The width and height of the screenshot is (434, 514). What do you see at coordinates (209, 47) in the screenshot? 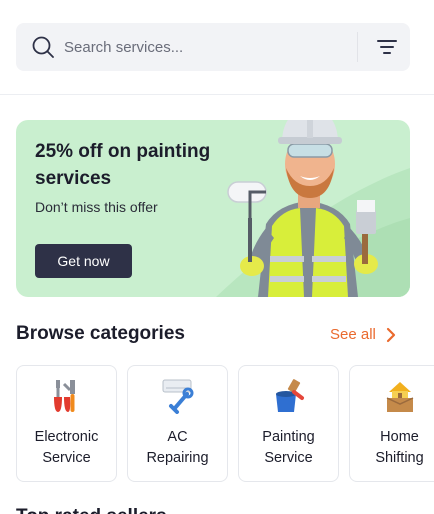
I see `search-input` at bounding box center [209, 47].